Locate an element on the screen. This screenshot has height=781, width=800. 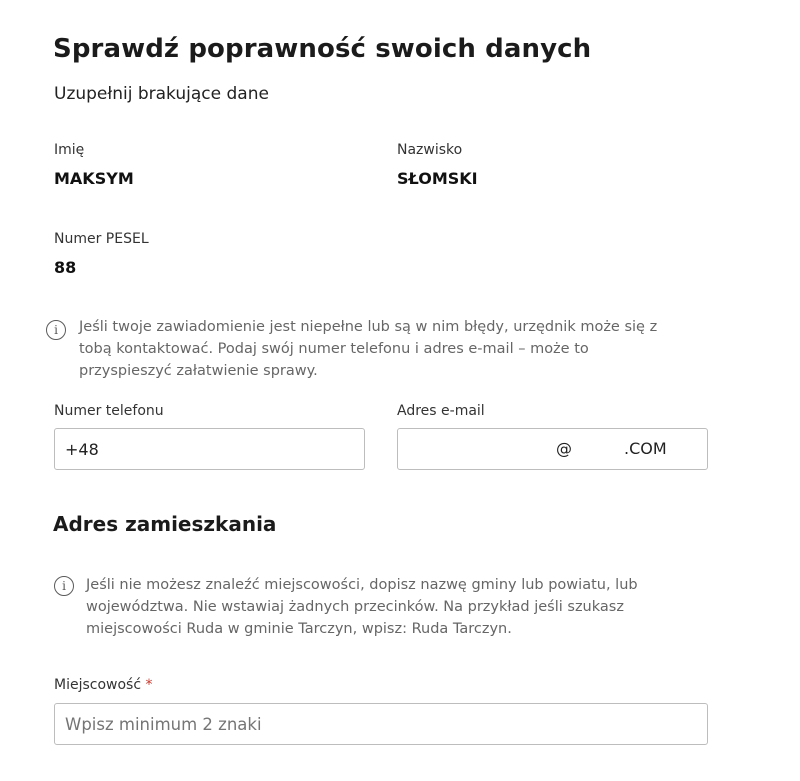
email-input: @ .COM is located at coordinates (552, 449).